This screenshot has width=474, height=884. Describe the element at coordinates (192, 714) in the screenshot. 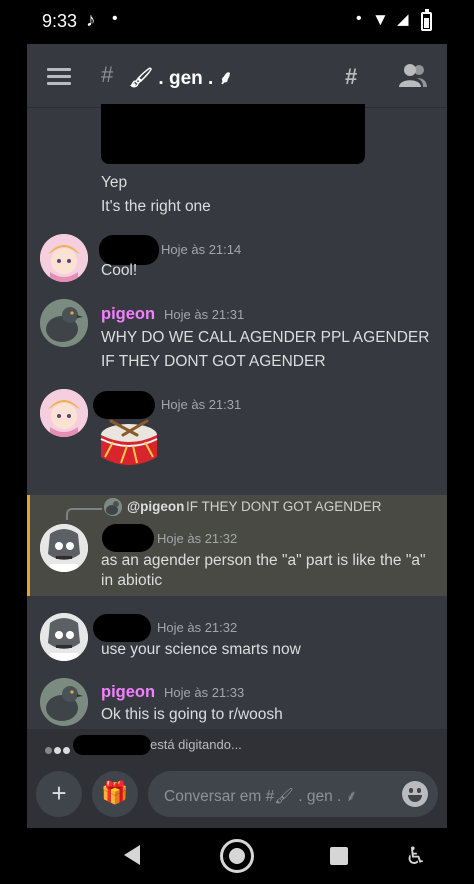

I see `message-text: Ok this is going to r/woosh` at that location.